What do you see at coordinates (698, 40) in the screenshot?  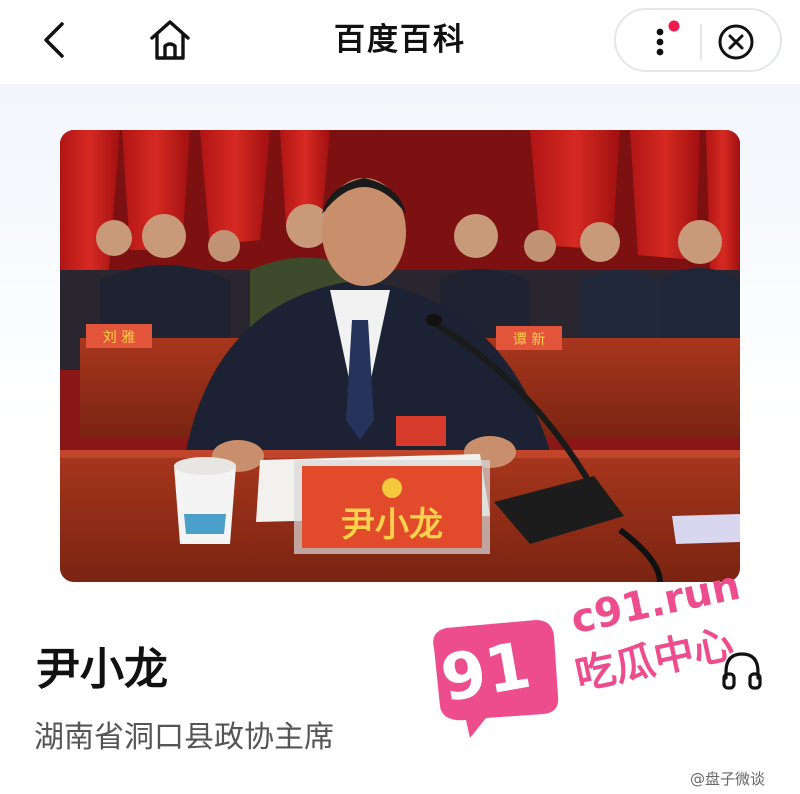 I see `mini-program-capsule` at bounding box center [698, 40].